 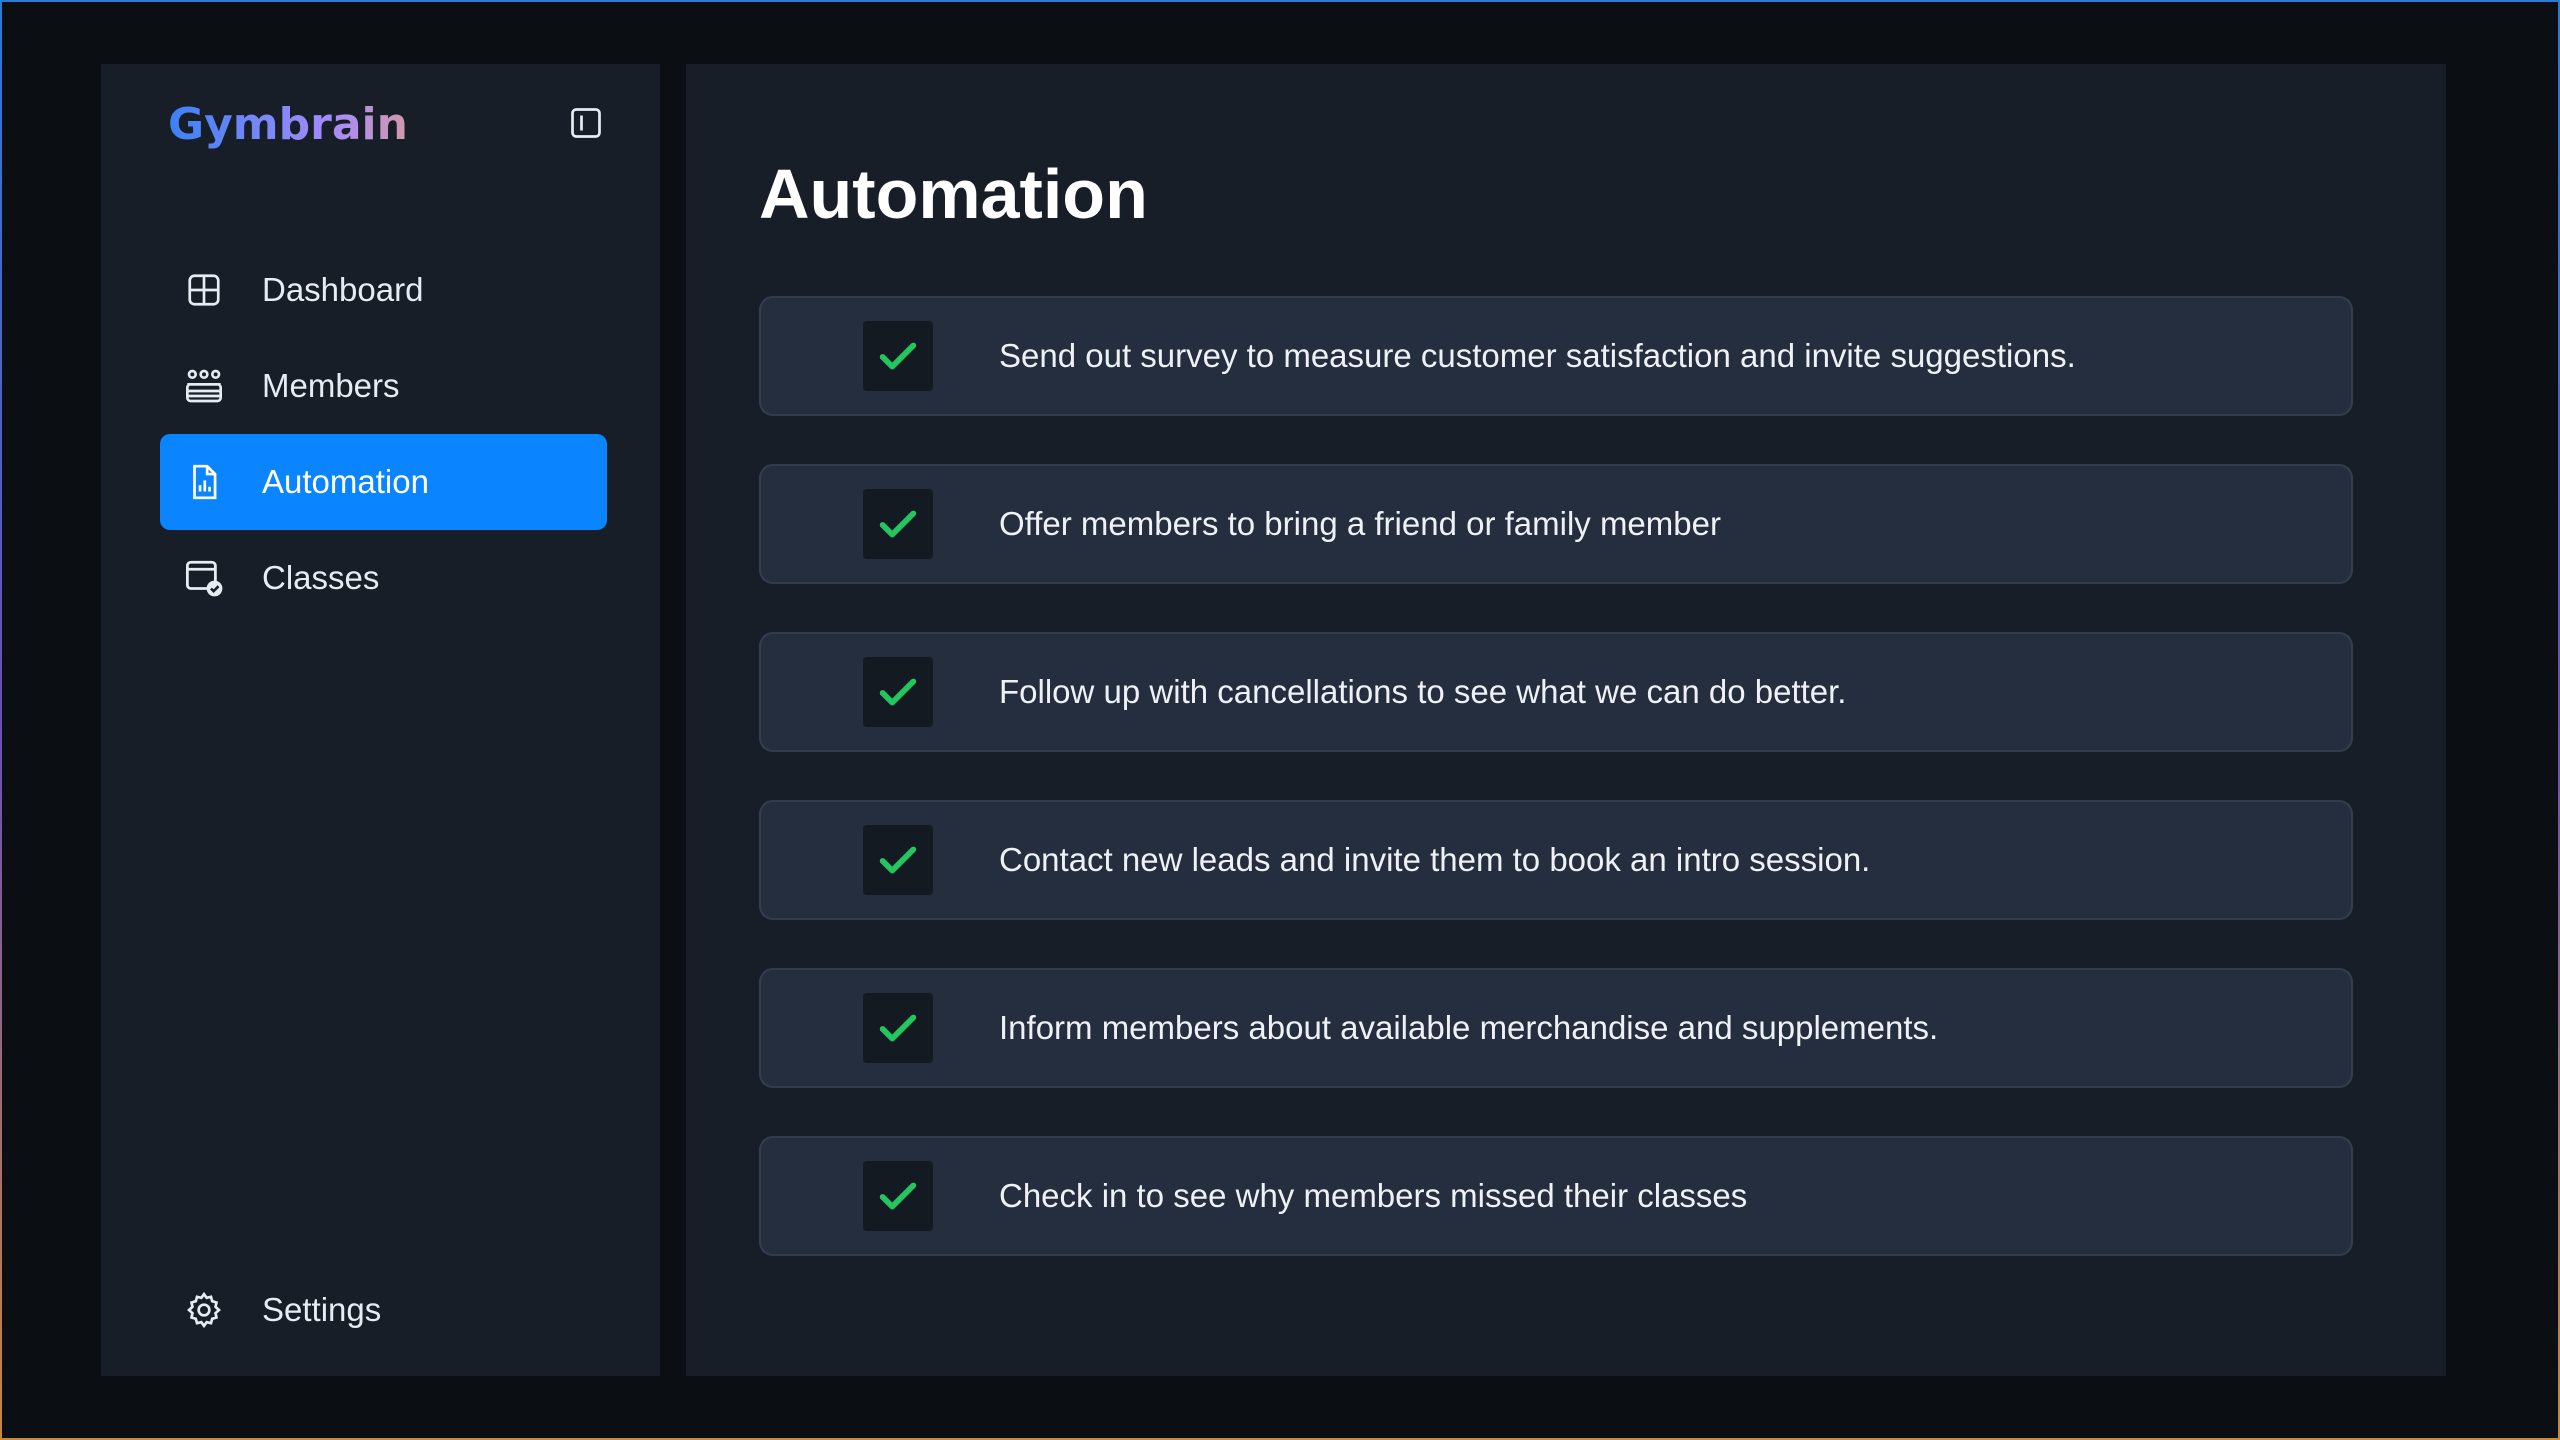 I want to click on sidebar-item-dashboard: Dashboard, so click(x=383, y=290).